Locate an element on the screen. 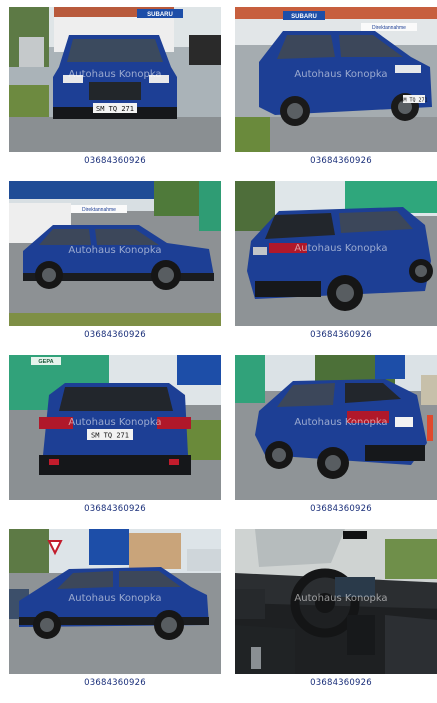 The image size is (437, 703). car-photo-front: SUBARU SM TQ 271 Autohaus Konopka is located at coordinates (115, 79).